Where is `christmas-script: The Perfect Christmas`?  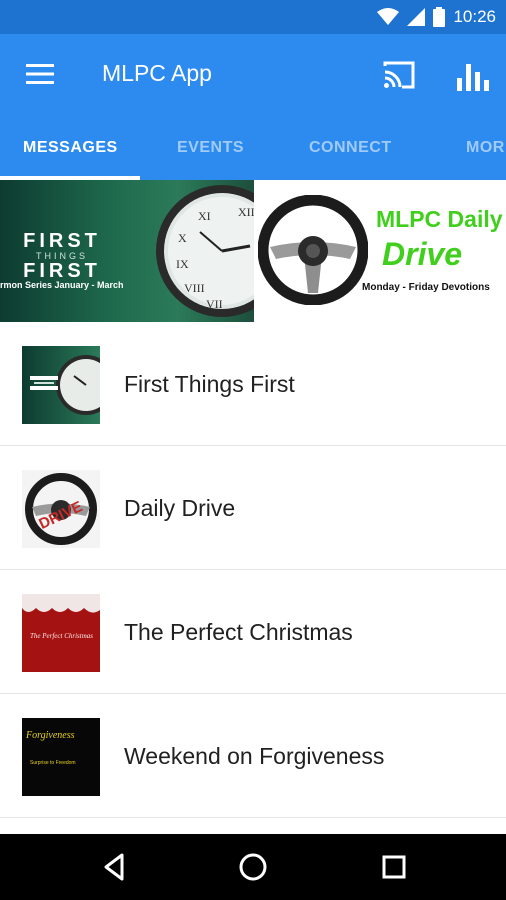 christmas-script: The Perfect Christmas is located at coordinates (61, 636).